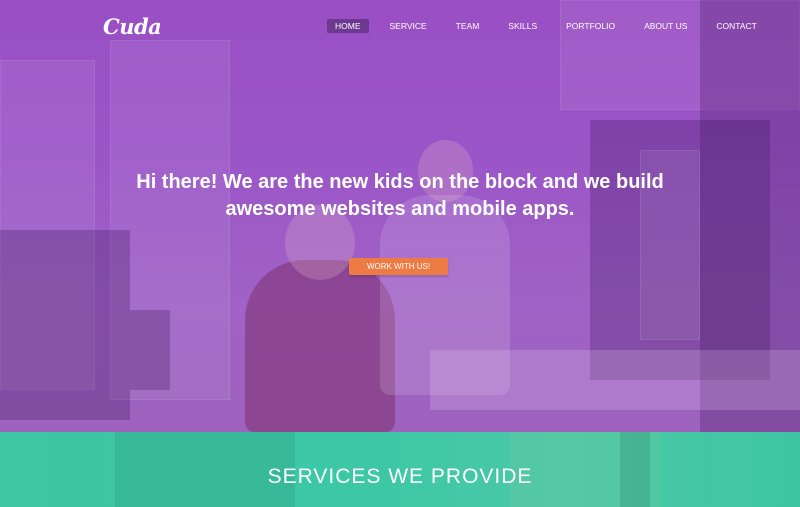  What do you see at coordinates (398, 266) in the screenshot?
I see `work-with-us-button: WORK WITH US!` at bounding box center [398, 266].